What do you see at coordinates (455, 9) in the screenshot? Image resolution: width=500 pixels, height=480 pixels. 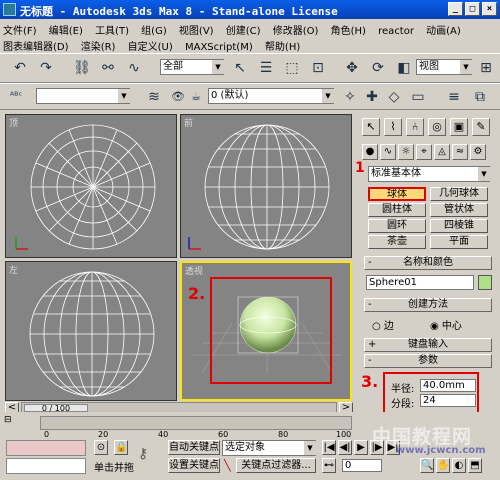 I see `minimize-button: _` at bounding box center [455, 9].